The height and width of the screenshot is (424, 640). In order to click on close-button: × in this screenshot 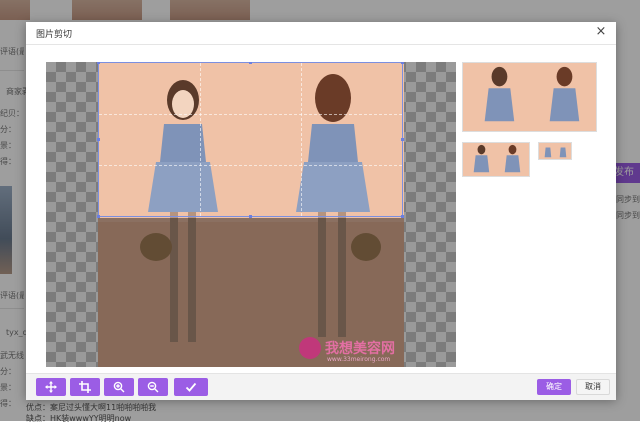, I will do `click(601, 32)`.